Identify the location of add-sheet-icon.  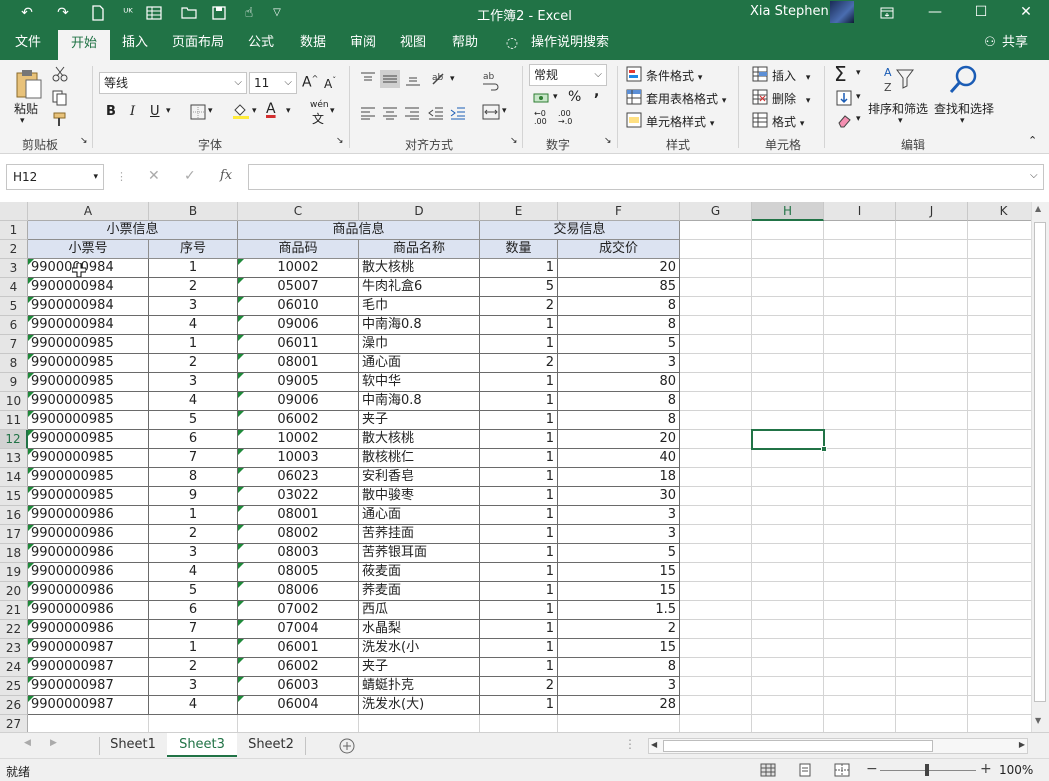
(347, 746).